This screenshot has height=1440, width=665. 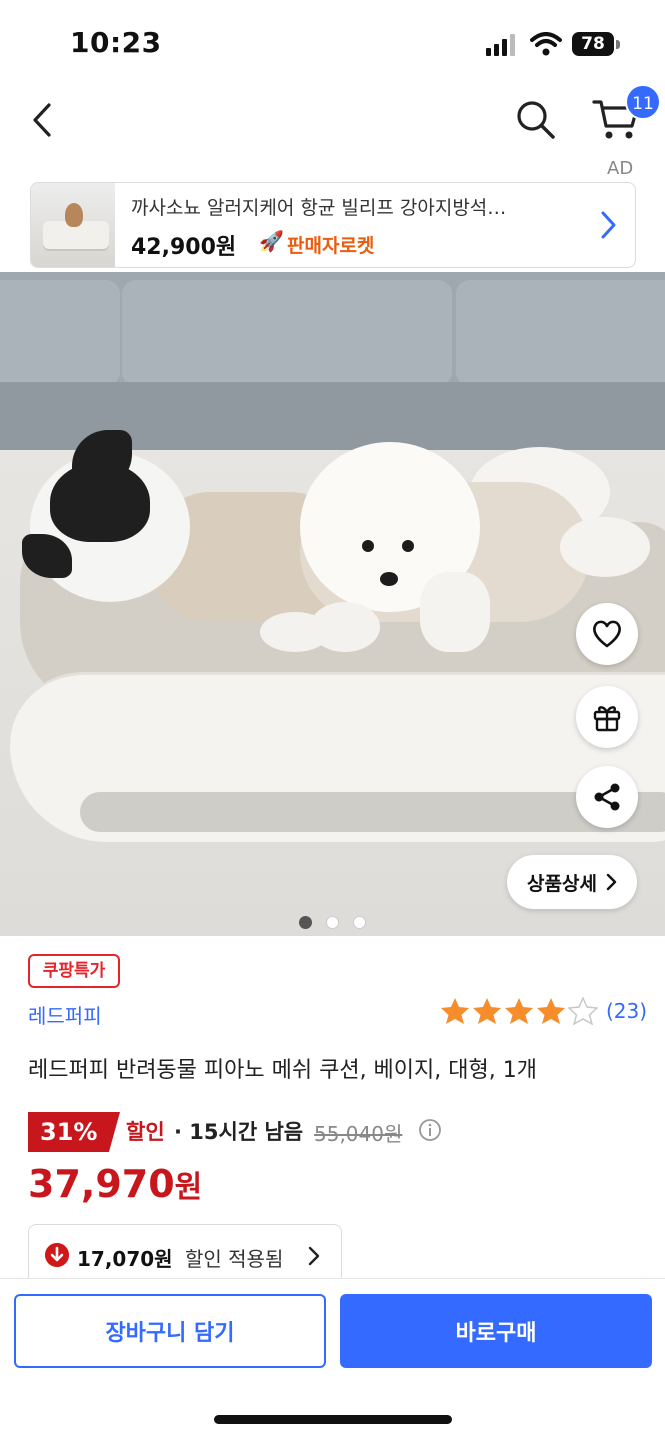 I want to click on sale-price-unit: 원, so click(x=188, y=1187).